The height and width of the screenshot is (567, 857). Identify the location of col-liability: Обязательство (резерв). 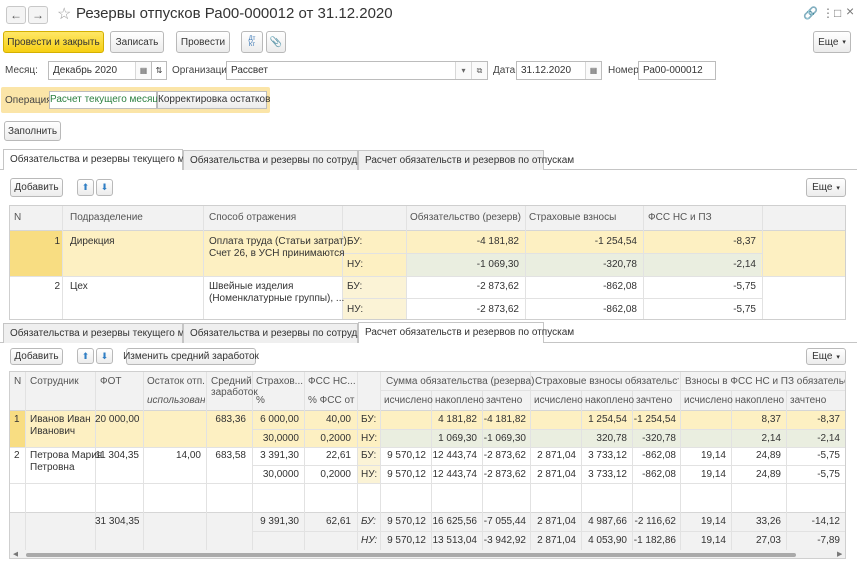
(465, 217).